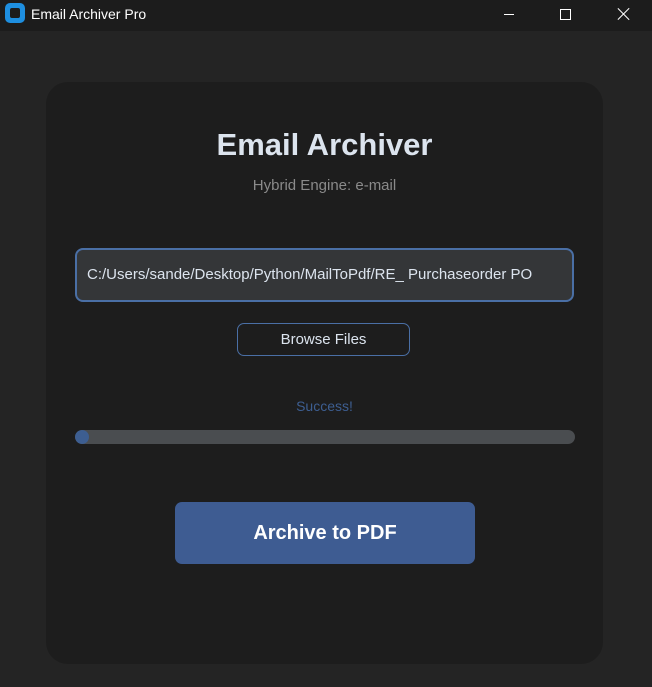 The width and height of the screenshot is (652, 687). Describe the element at coordinates (15, 13) in the screenshot. I see `app-icon` at that location.